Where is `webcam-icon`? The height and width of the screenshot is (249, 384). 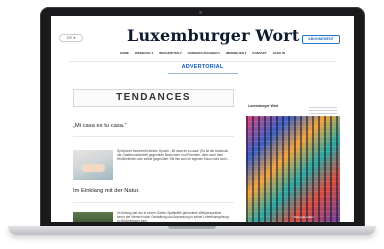 webcam-icon is located at coordinates (200, 12).